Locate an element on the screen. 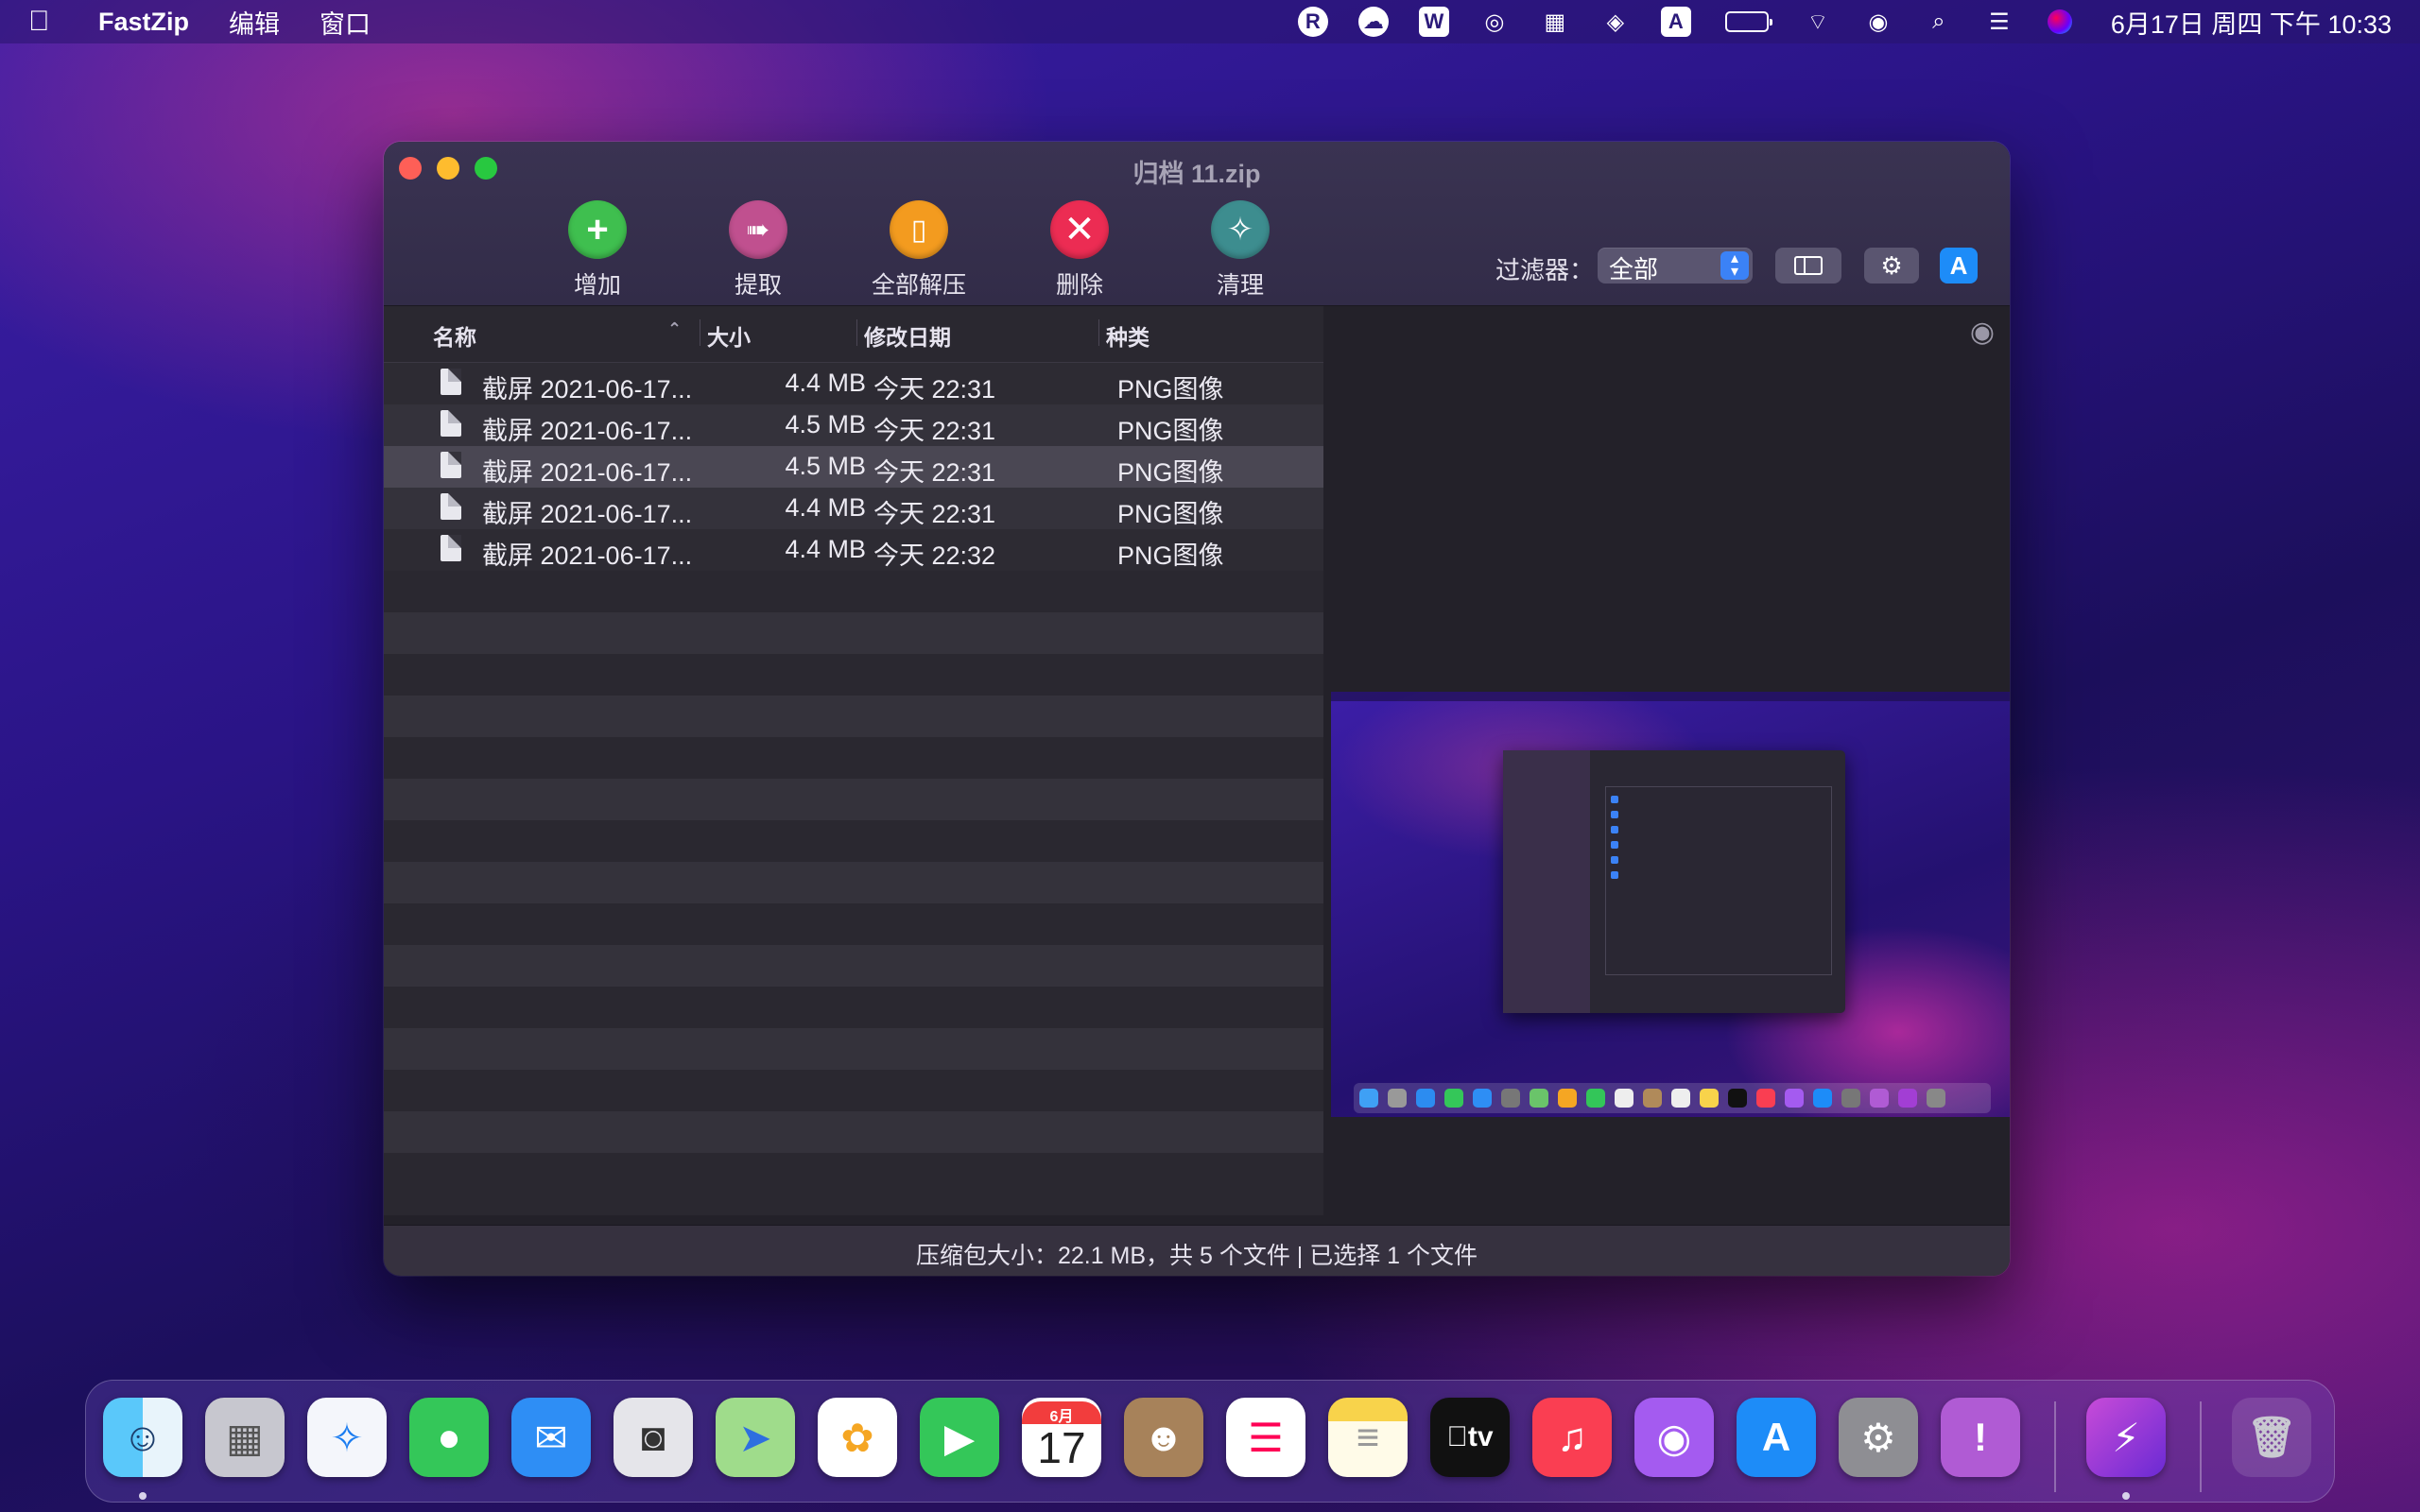 This screenshot has height=1512, width=2420. music-icon: ♫ is located at coordinates (1572, 1437).